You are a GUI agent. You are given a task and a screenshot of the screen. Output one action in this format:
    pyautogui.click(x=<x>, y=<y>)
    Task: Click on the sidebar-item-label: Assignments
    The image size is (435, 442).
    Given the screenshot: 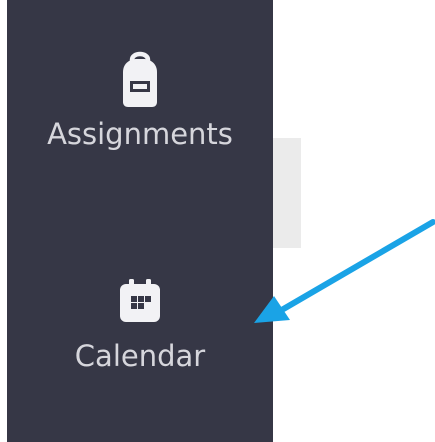 What is the action you would take?
    pyautogui.click(x=140, y=134)
    